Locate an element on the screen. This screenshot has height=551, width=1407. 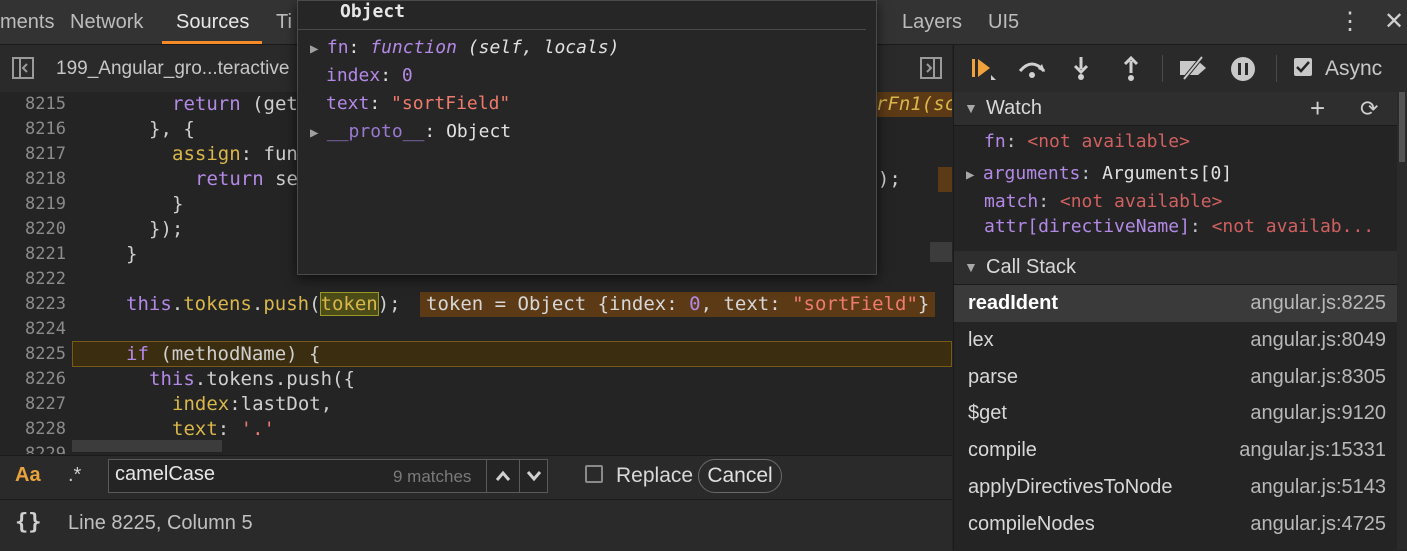
step-out-icon is located at coordinates (1131, 69).